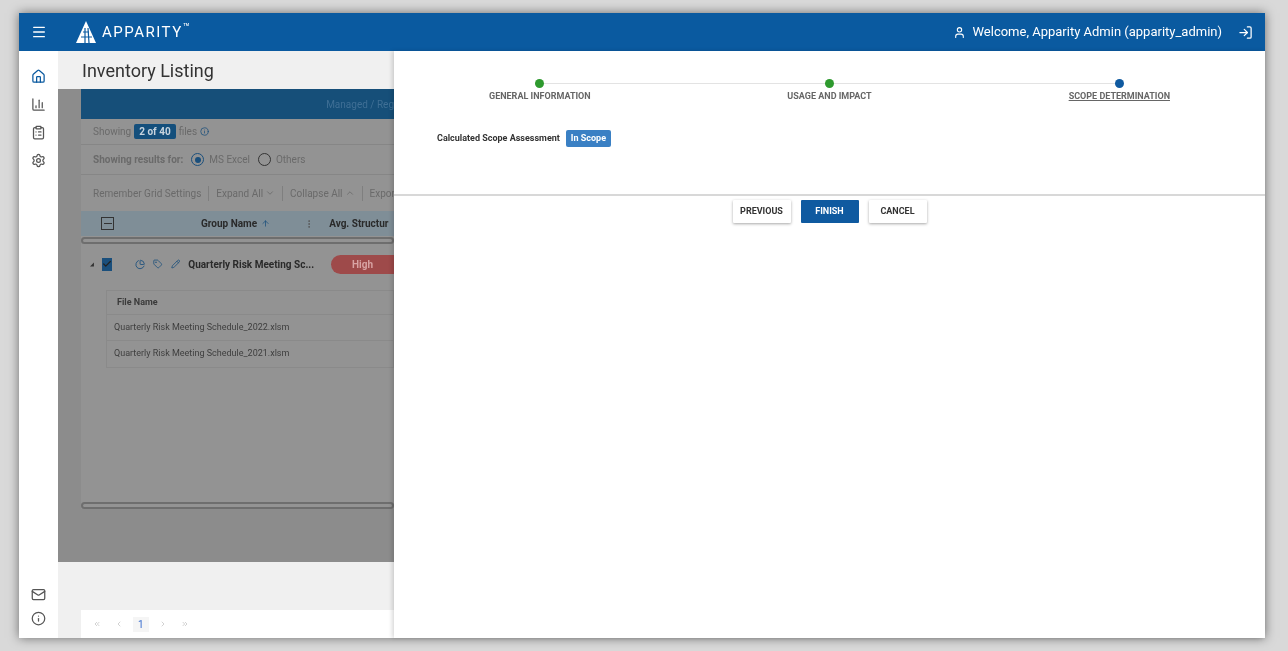 This screenshot has width=1288, height=651. Describe the element at coordinates (39, 32) in the screenshot. I see `menu-icon` at that location.